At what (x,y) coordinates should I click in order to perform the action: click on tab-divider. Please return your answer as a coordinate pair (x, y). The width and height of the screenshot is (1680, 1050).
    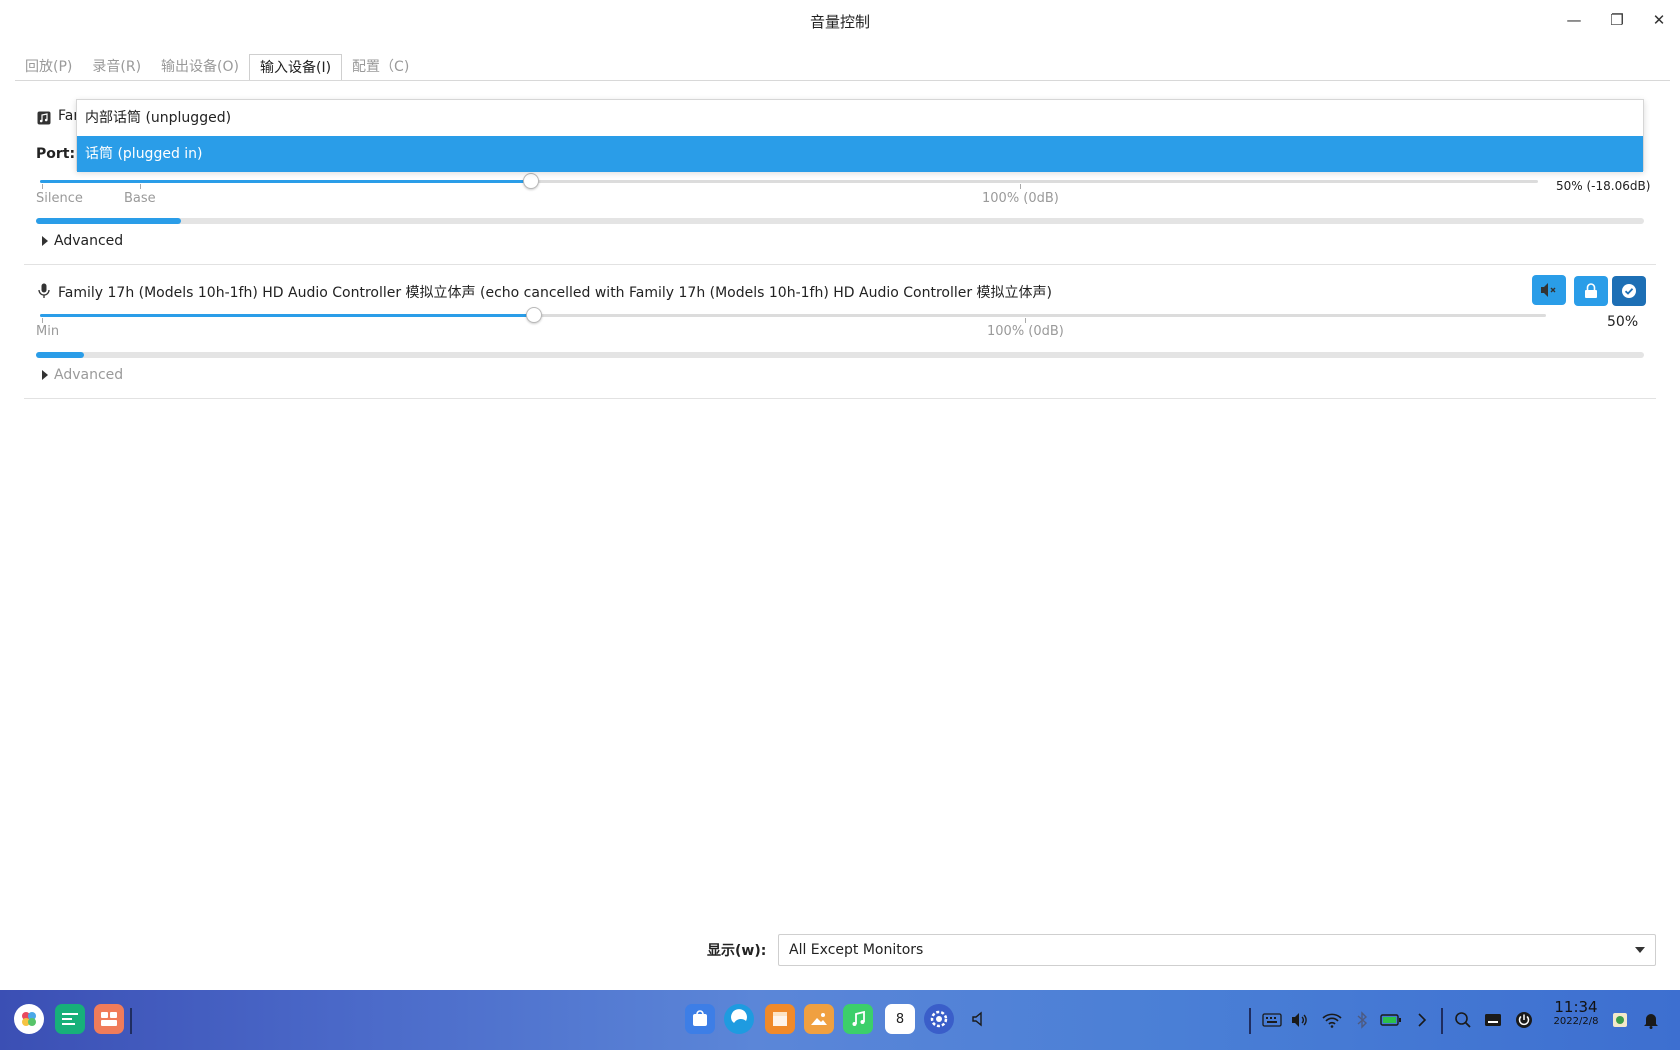
    Looking at the image, I should click on (842, 80).